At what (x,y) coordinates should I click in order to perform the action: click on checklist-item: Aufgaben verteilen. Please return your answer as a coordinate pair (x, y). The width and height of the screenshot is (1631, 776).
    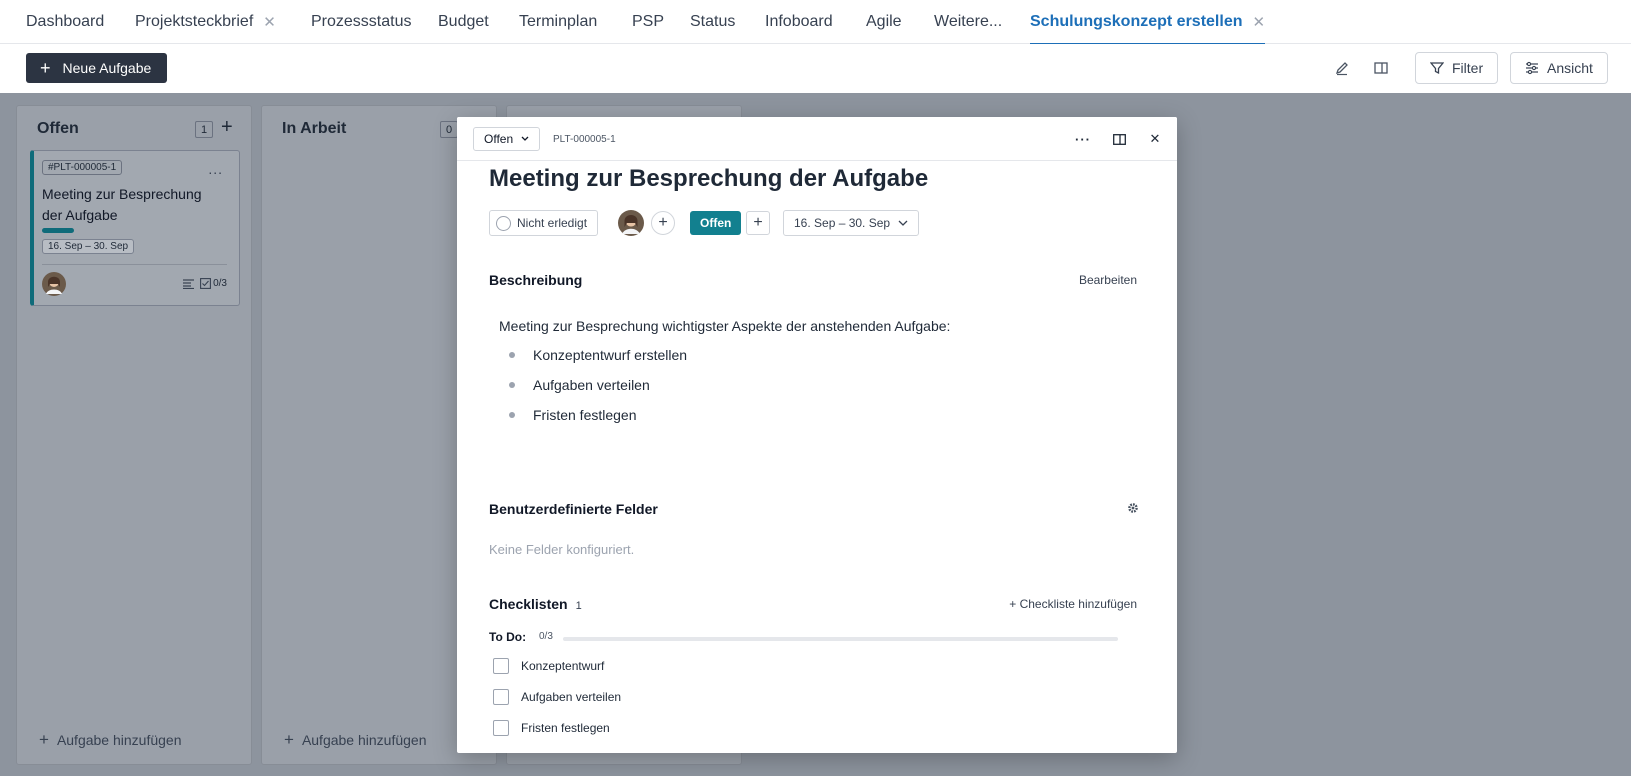
    Looking at the image, I should click on (557, 697).